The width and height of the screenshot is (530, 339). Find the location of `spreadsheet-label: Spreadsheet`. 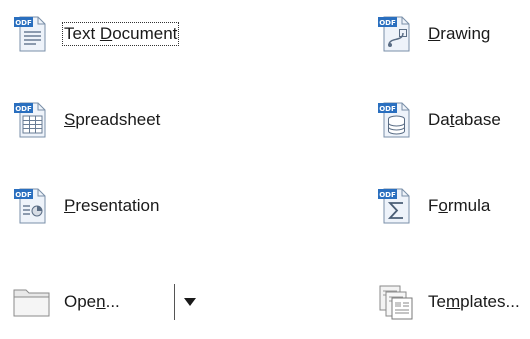

spreadsheet-label: Spreadsheet is located at coordinates (112, 120).